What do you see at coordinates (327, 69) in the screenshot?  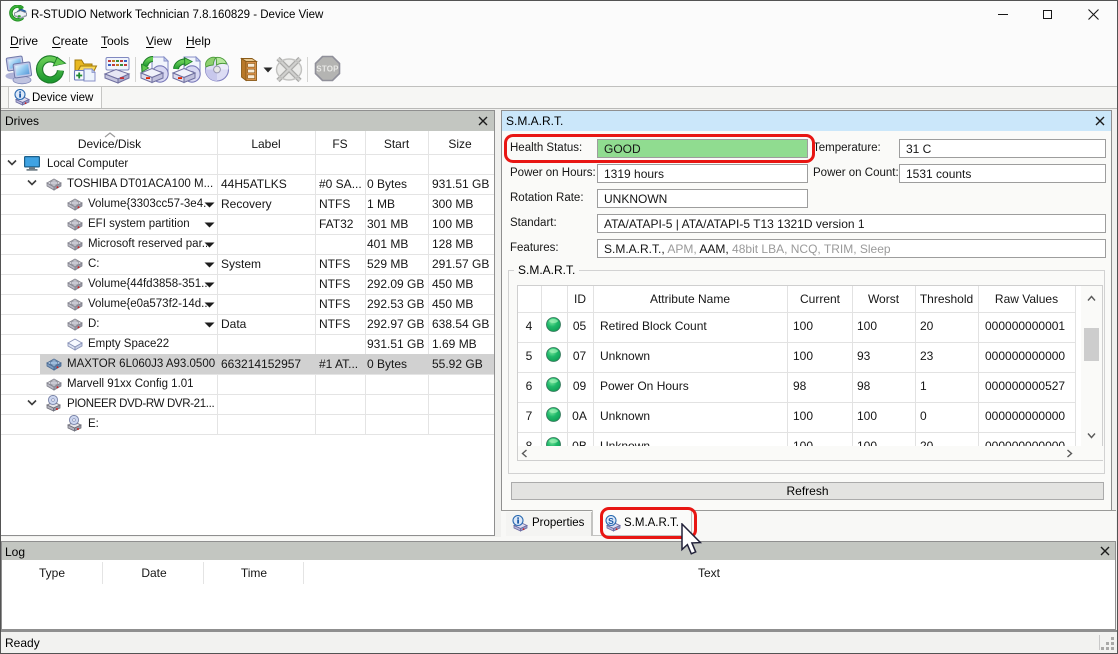 I see `svg-text: STOP` at bounding box center [327, 69].